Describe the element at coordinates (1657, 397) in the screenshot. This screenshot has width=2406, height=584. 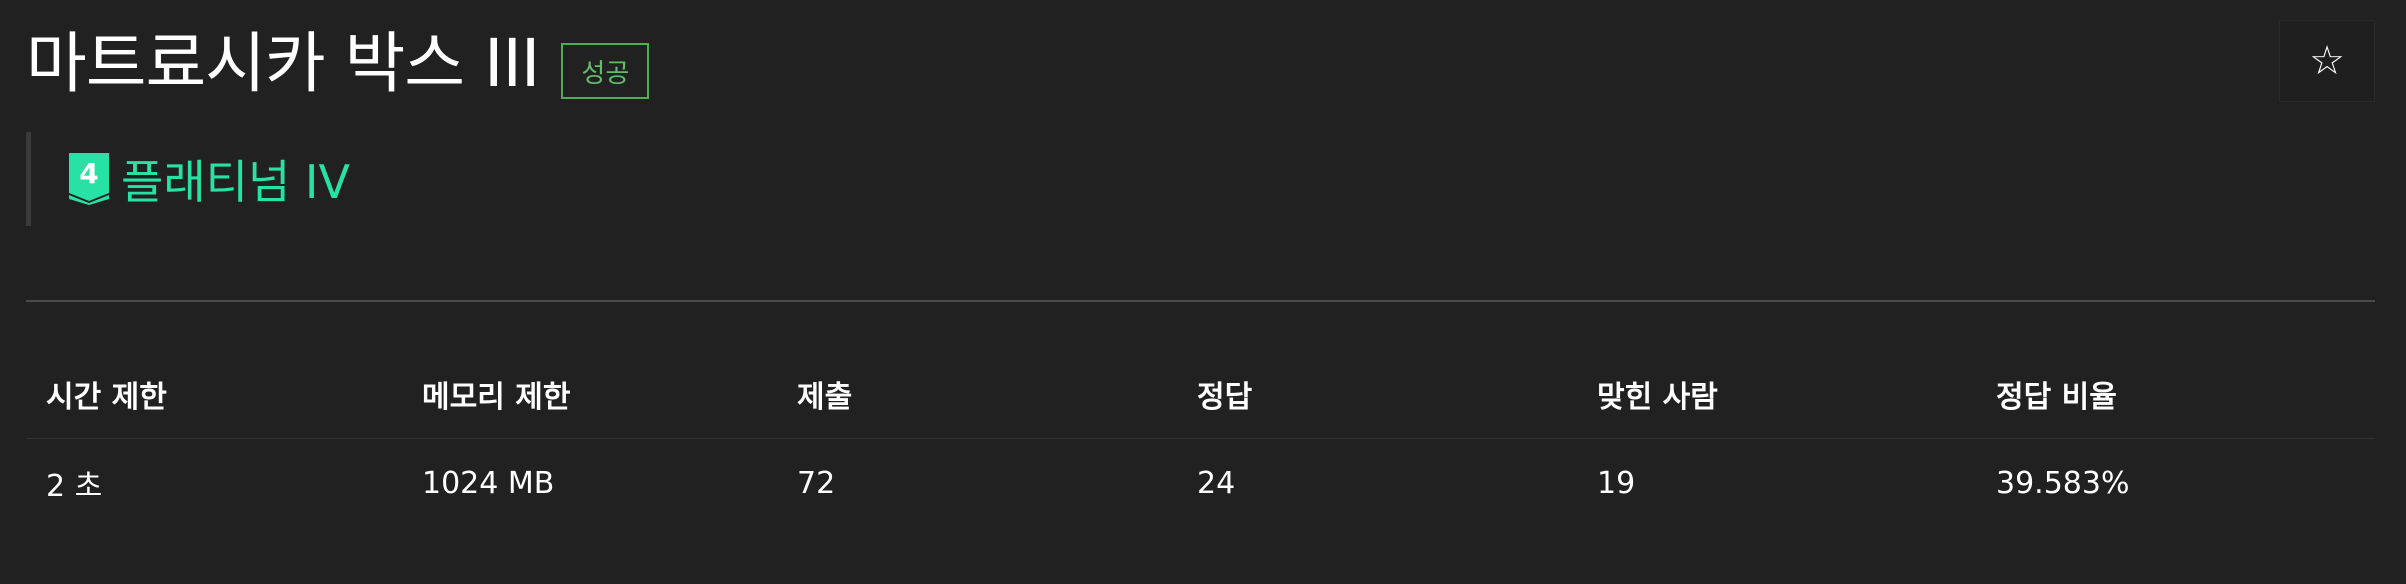
I see `header-solved-users: 맞힌 사람` at that location.